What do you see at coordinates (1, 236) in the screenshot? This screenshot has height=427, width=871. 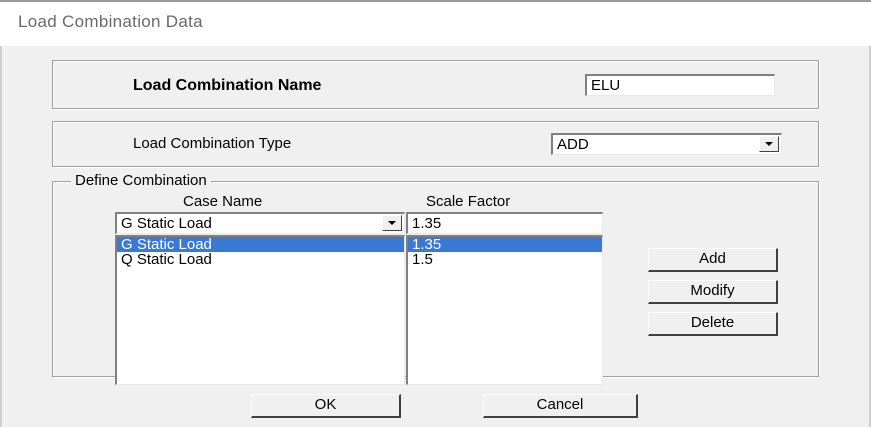 I see `window-left-border` at bounding box center [1, 236].